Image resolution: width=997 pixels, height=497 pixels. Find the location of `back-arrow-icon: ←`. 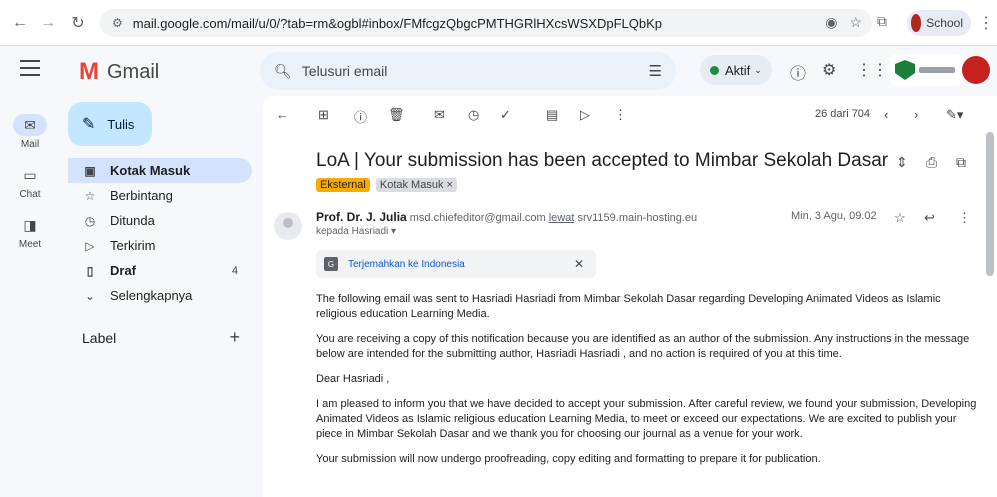

back-arrow-icon: ← is located at coordinates (20, 23).